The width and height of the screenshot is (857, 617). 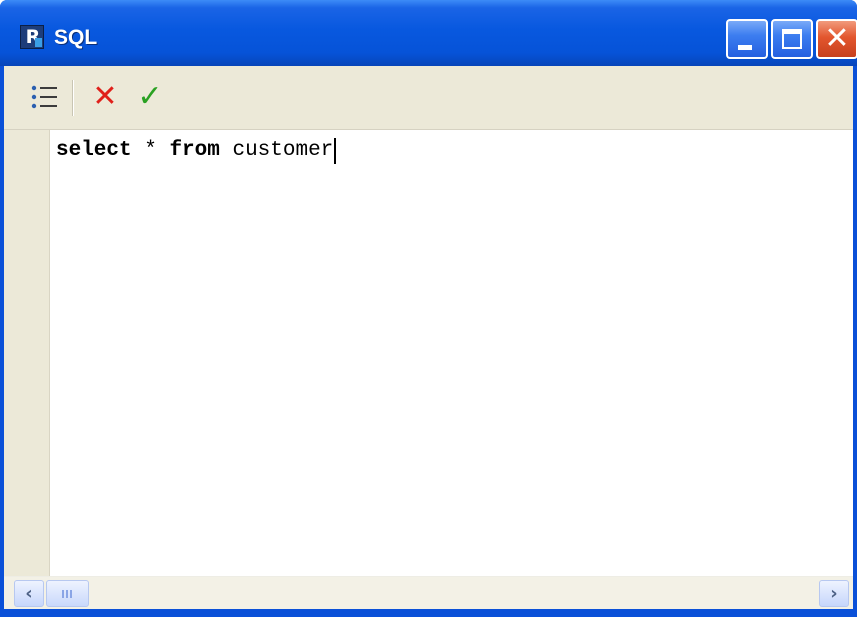 What do you see at coordinates (428, 98) in the screenshot?
I see `toolbar: ✕ ✓` at bounding box center [428, 98].